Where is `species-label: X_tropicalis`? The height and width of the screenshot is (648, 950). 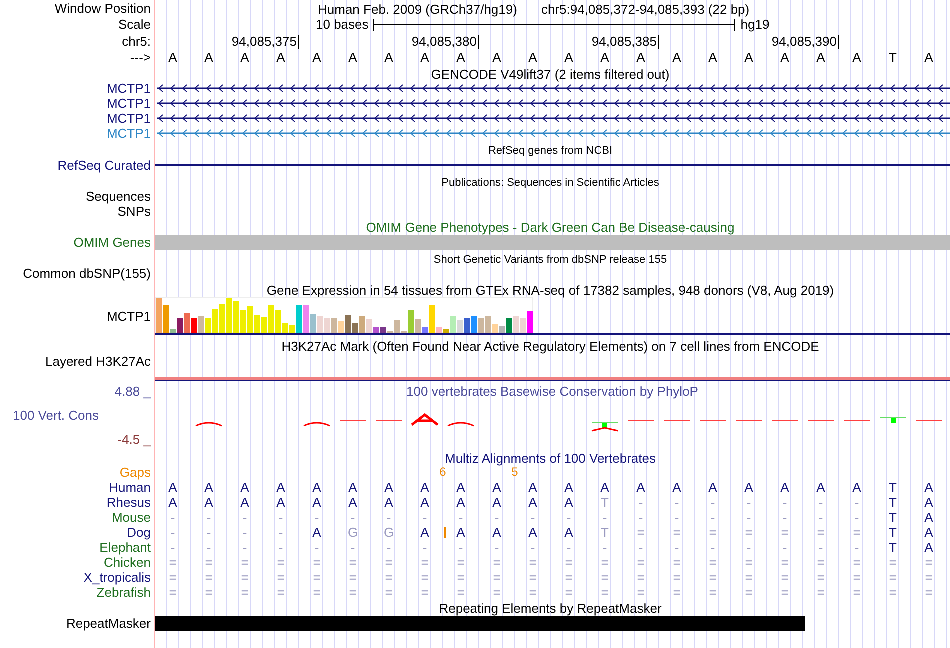
species-label: X_tropicalis is located at coordinates (117, 577).